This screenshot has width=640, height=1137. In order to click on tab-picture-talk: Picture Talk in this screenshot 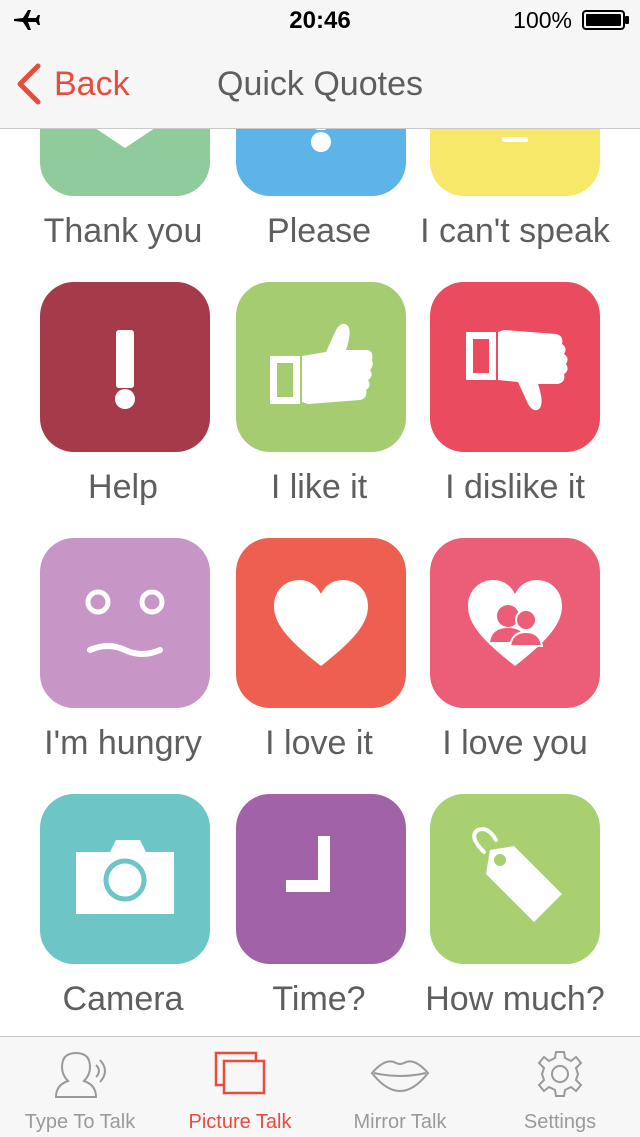, I will do `click(240, 1087)`.